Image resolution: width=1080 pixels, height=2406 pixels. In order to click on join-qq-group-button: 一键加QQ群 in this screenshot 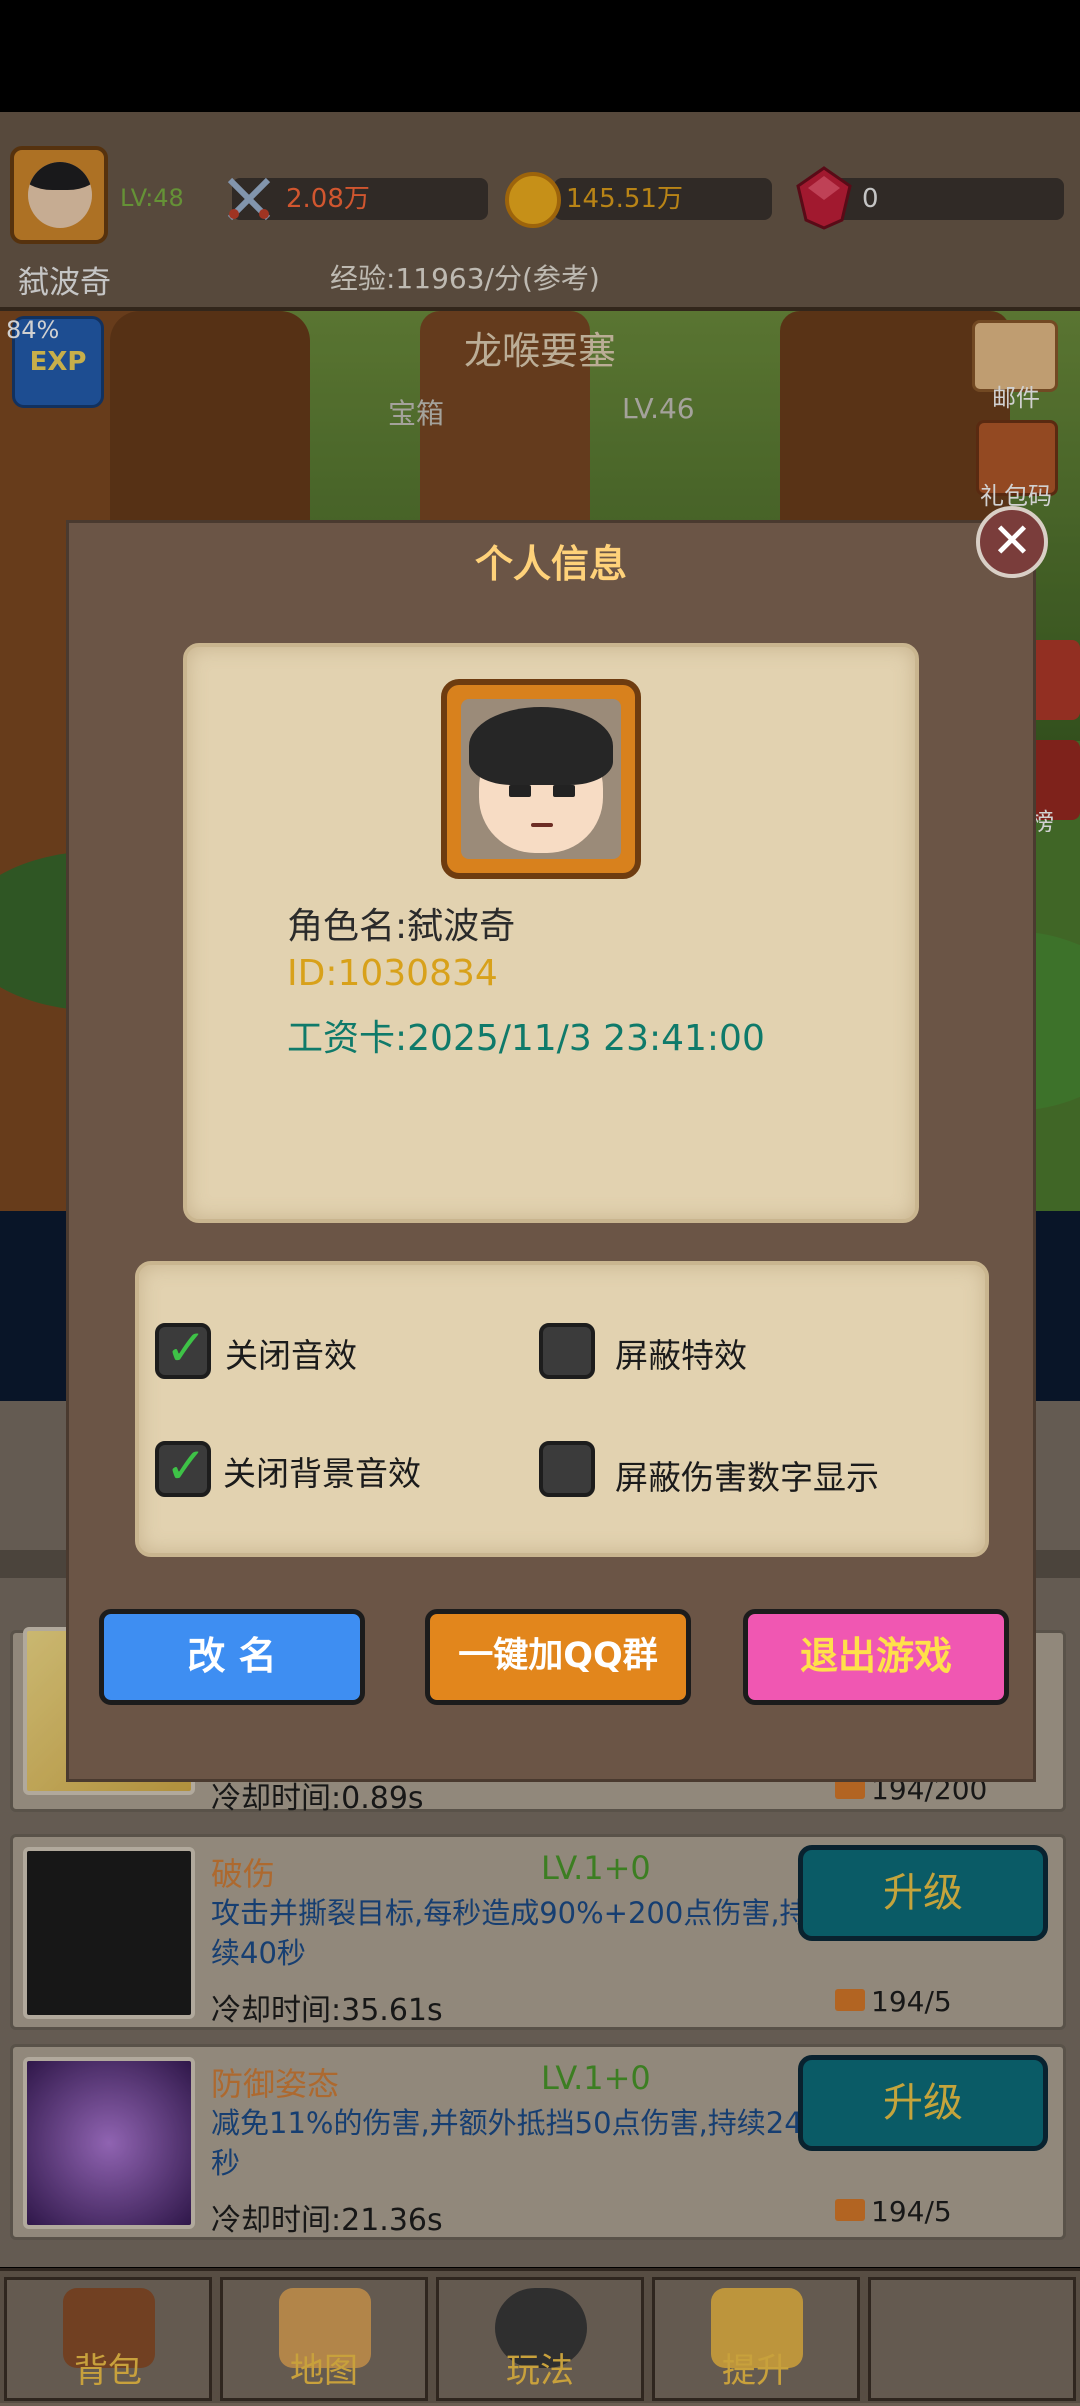, I will do `click(558, 1657)`.